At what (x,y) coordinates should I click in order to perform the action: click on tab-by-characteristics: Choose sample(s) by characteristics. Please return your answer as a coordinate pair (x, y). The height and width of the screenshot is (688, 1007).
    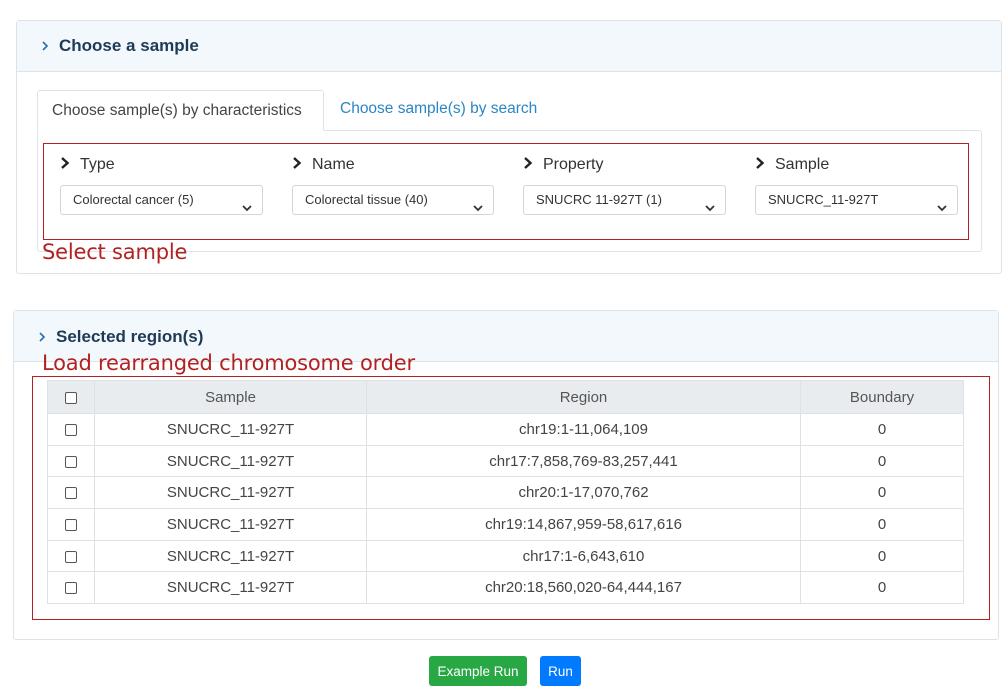
    Looking at the image, I should click on (180, 110).